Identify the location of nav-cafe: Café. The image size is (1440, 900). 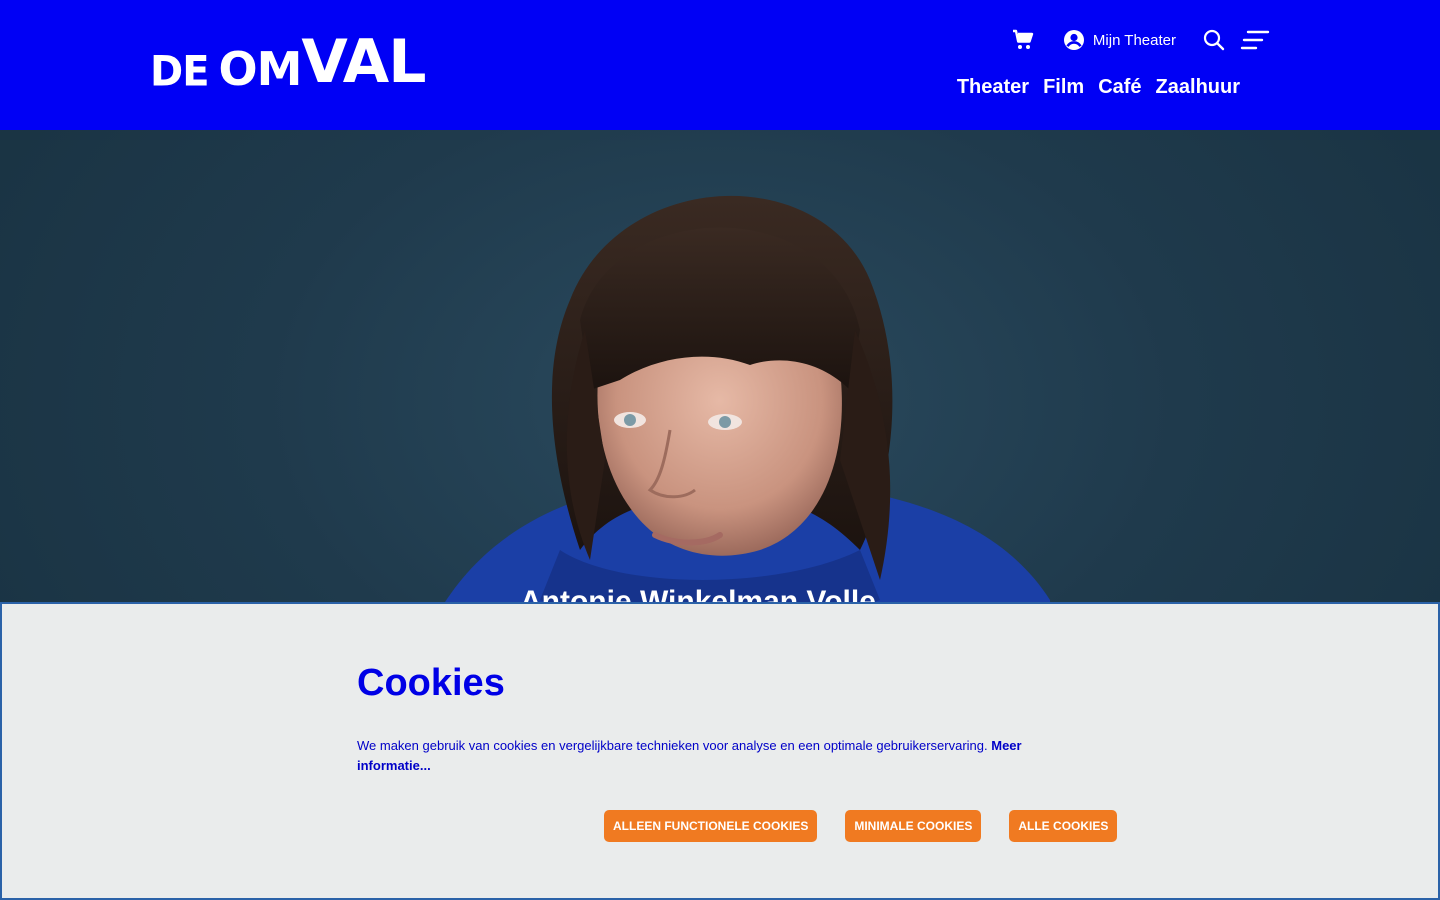
(1119, 87).